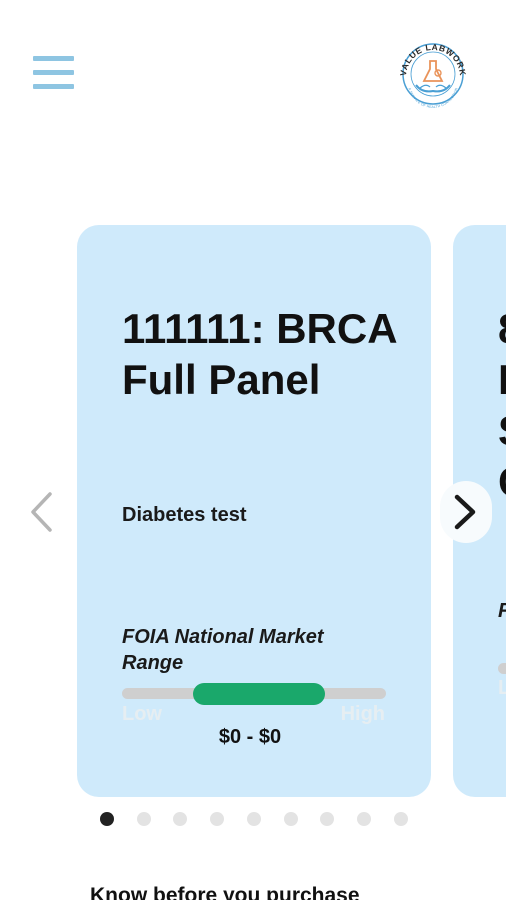 This screenshot has height=900, width=506. Describe the element at coordinates (223, 650) in the screenshot. I see `range-label: FOIA National Market Range` at that location.